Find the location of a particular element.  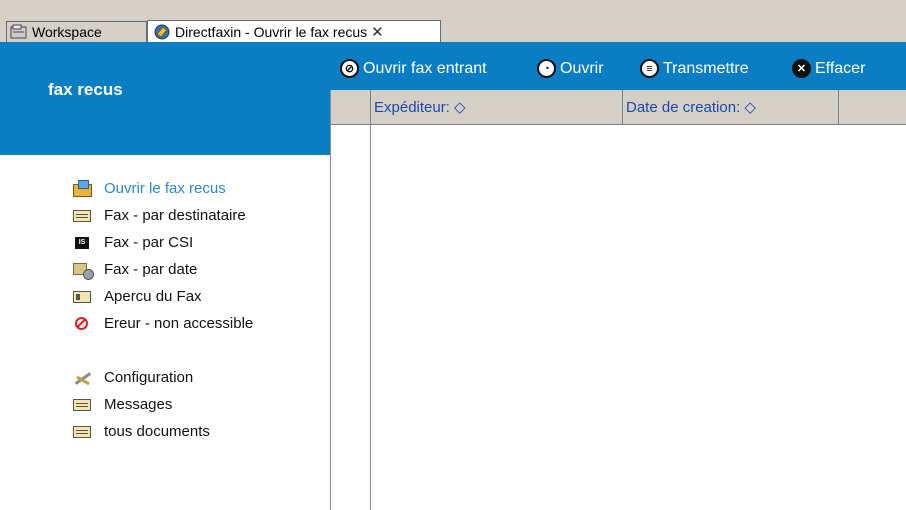

column-header-creation-date: Date de creation: ◇ is located at coordinates (730, 107).